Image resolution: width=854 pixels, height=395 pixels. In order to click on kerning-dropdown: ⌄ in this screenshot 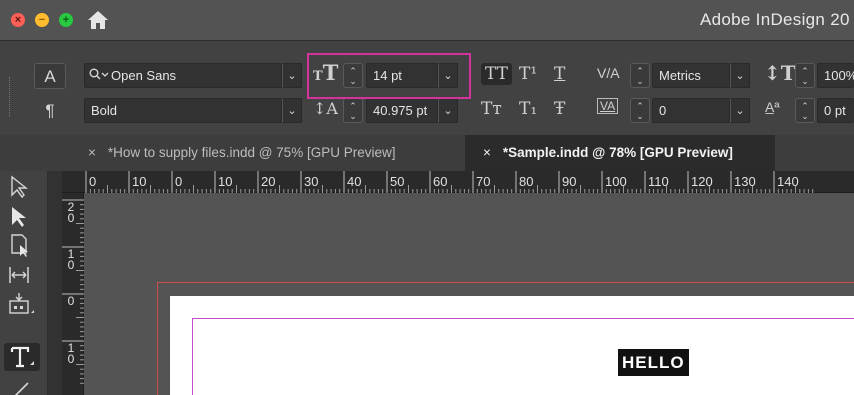, I will do `click(740, 75)`.